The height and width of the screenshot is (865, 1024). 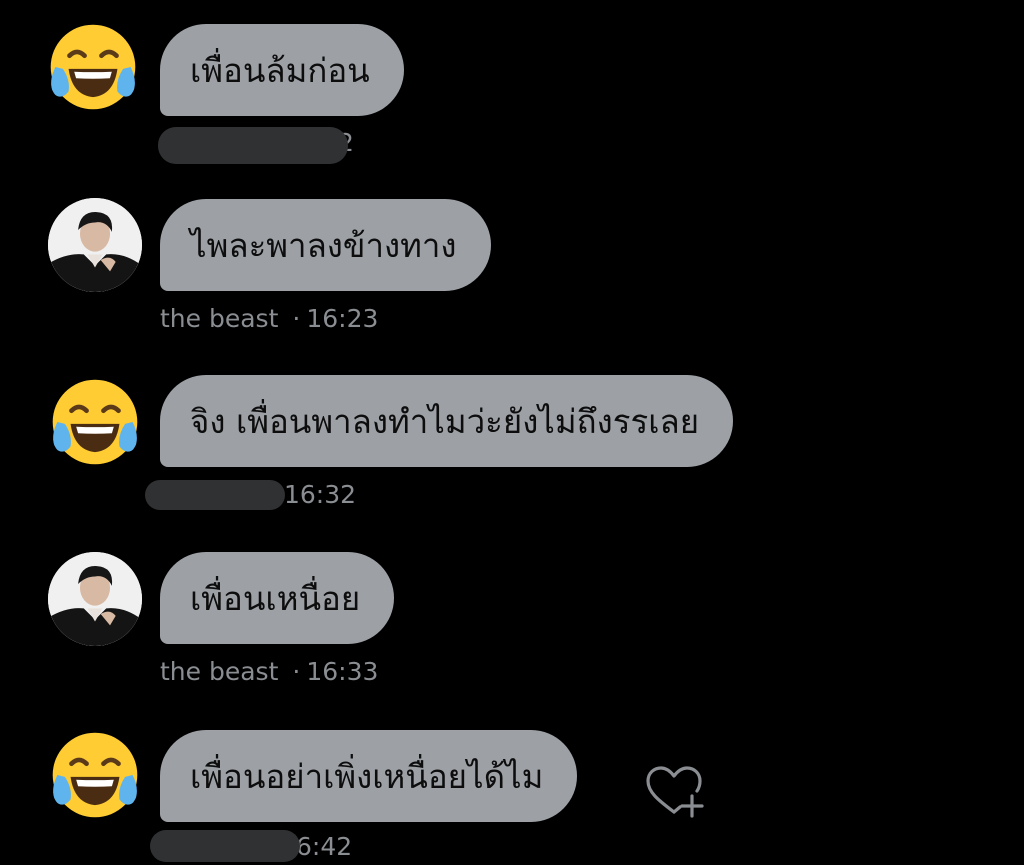 I want to click on message-bubble: เพื่อนล้มก่อน, so click(x=282, y=70).